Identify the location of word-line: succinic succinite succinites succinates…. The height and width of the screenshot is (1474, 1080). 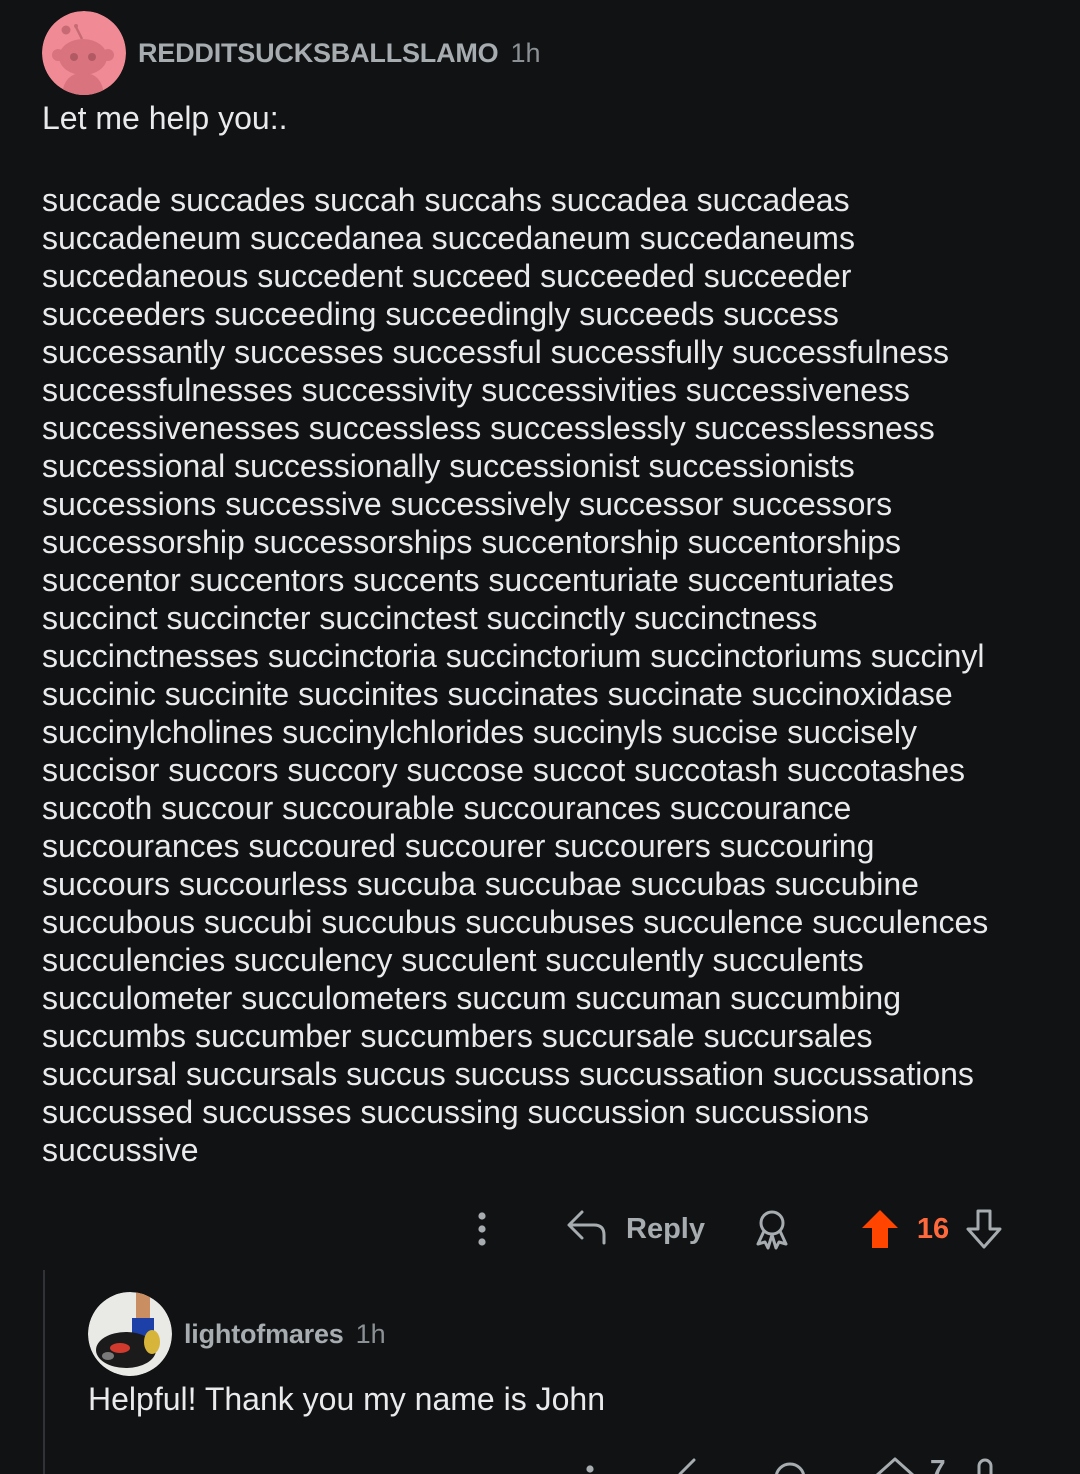
(497, 694).